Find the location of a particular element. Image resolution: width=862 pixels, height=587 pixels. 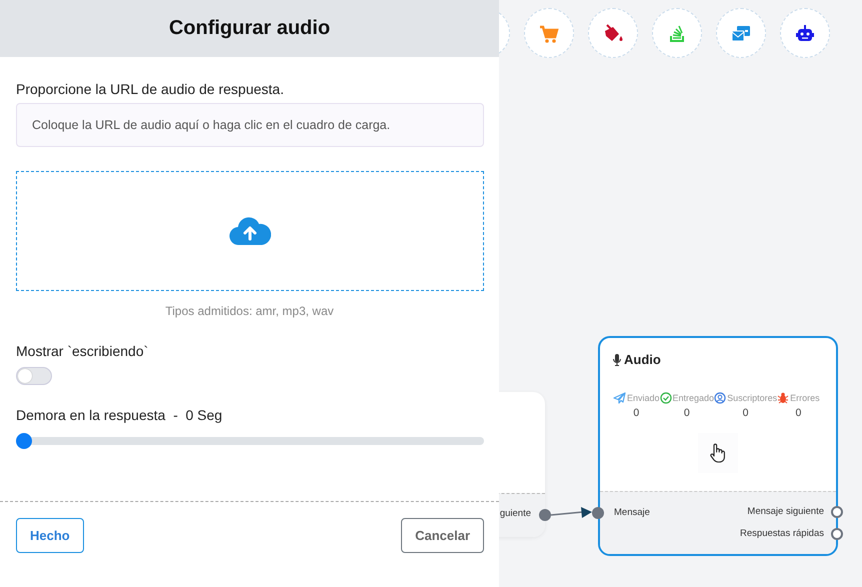

upload-hint: Tipos admitidos: amr, mp3, wav is located at coordinates (249, 311).